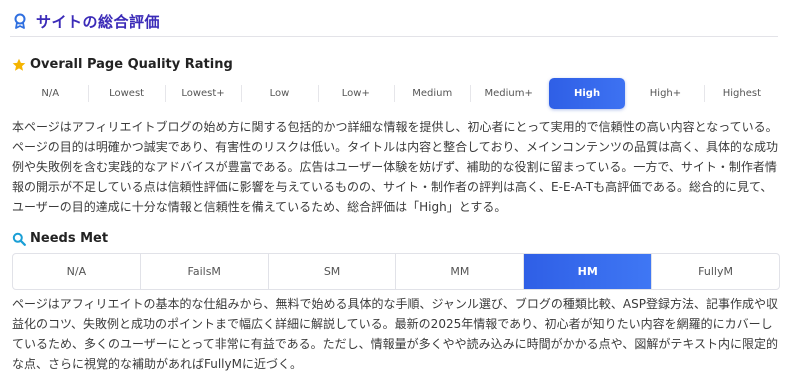  What do you see at coordinates (131, 64) in the screenshot?
I see `quality-title: Overall Page Quality Rating` at bounding box center [131, 64].